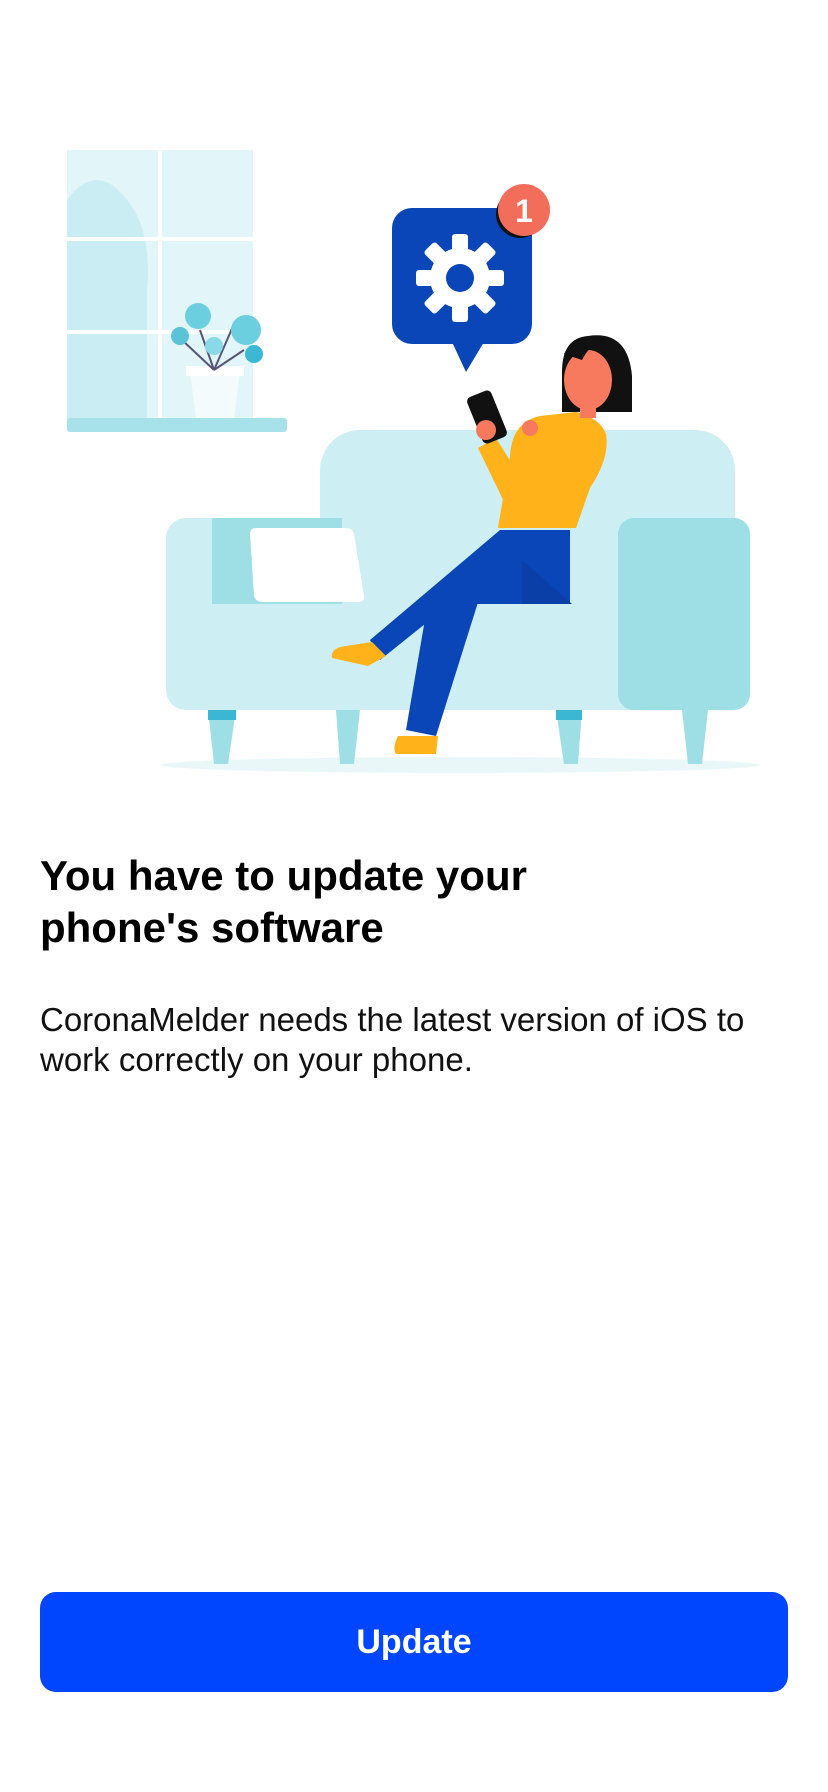 The height and width of the screenshot is (1792, 828). What do you see at coordinates (414, 1642) in the screenshot?
I see `update-button: Update` at bounding box center [414, 1642].